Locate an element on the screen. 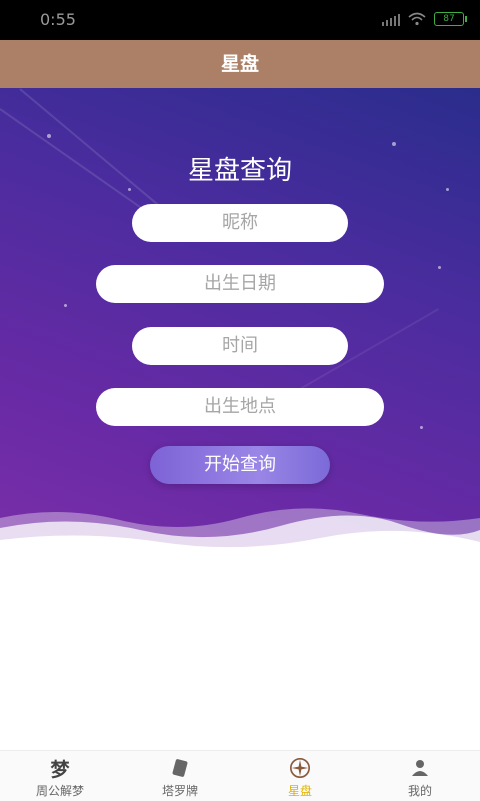 Image resolution: width=480 pixels, height=801 pixels. nav-item-dream: 梦 周公解梦 is located at coordinates (60, 776).